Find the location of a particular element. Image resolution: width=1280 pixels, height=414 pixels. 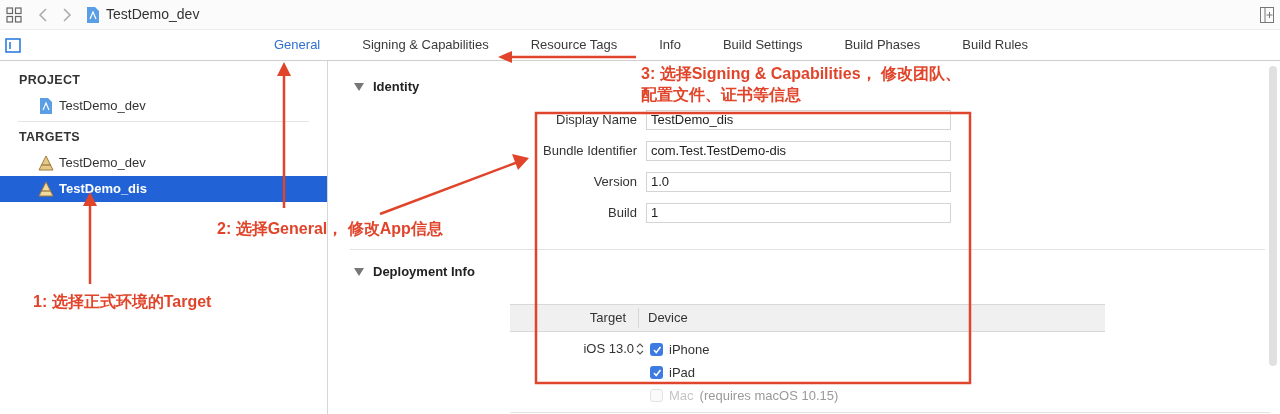

field-label: Version is located at coordinates (615, 182).